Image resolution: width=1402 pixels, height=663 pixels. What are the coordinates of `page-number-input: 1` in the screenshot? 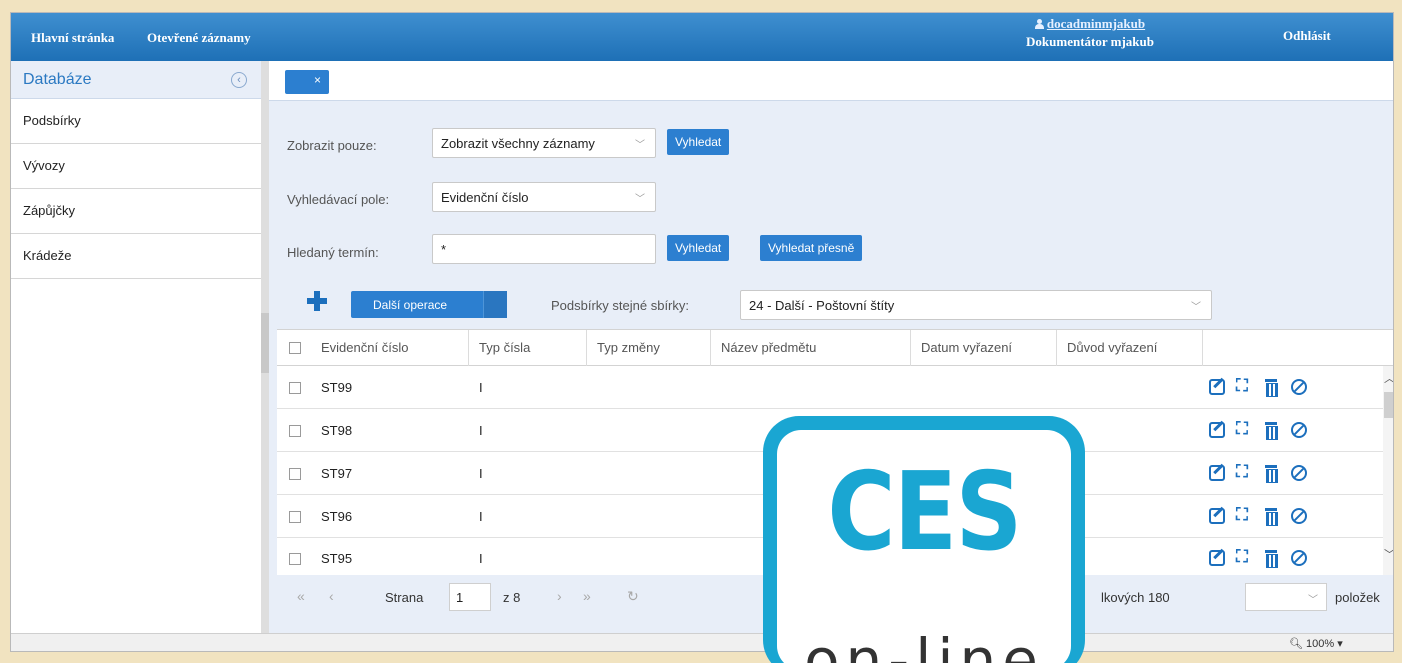 It's located at (470, 597).